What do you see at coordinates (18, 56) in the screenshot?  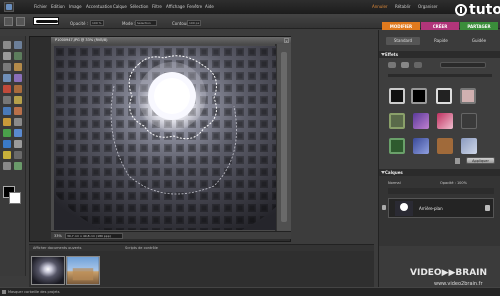 I see `eyedropper-tool-icon` at bounding box center [18, 56].